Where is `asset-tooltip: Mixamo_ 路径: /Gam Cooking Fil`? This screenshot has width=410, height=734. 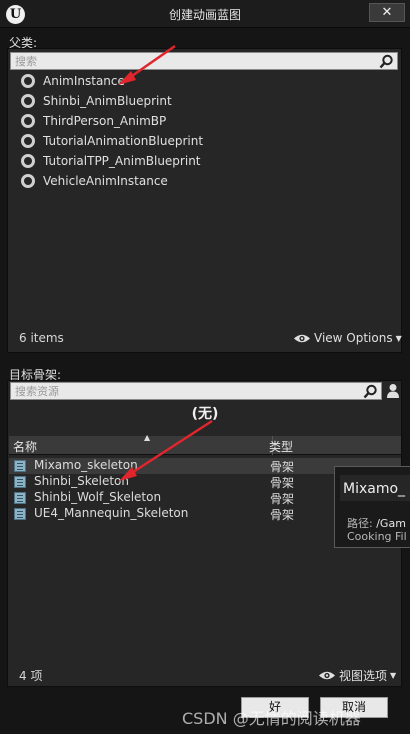
asset-tooltip: Mixamo_ 路径: /Gam Cooking Fil is located at coordinates (372, 507).